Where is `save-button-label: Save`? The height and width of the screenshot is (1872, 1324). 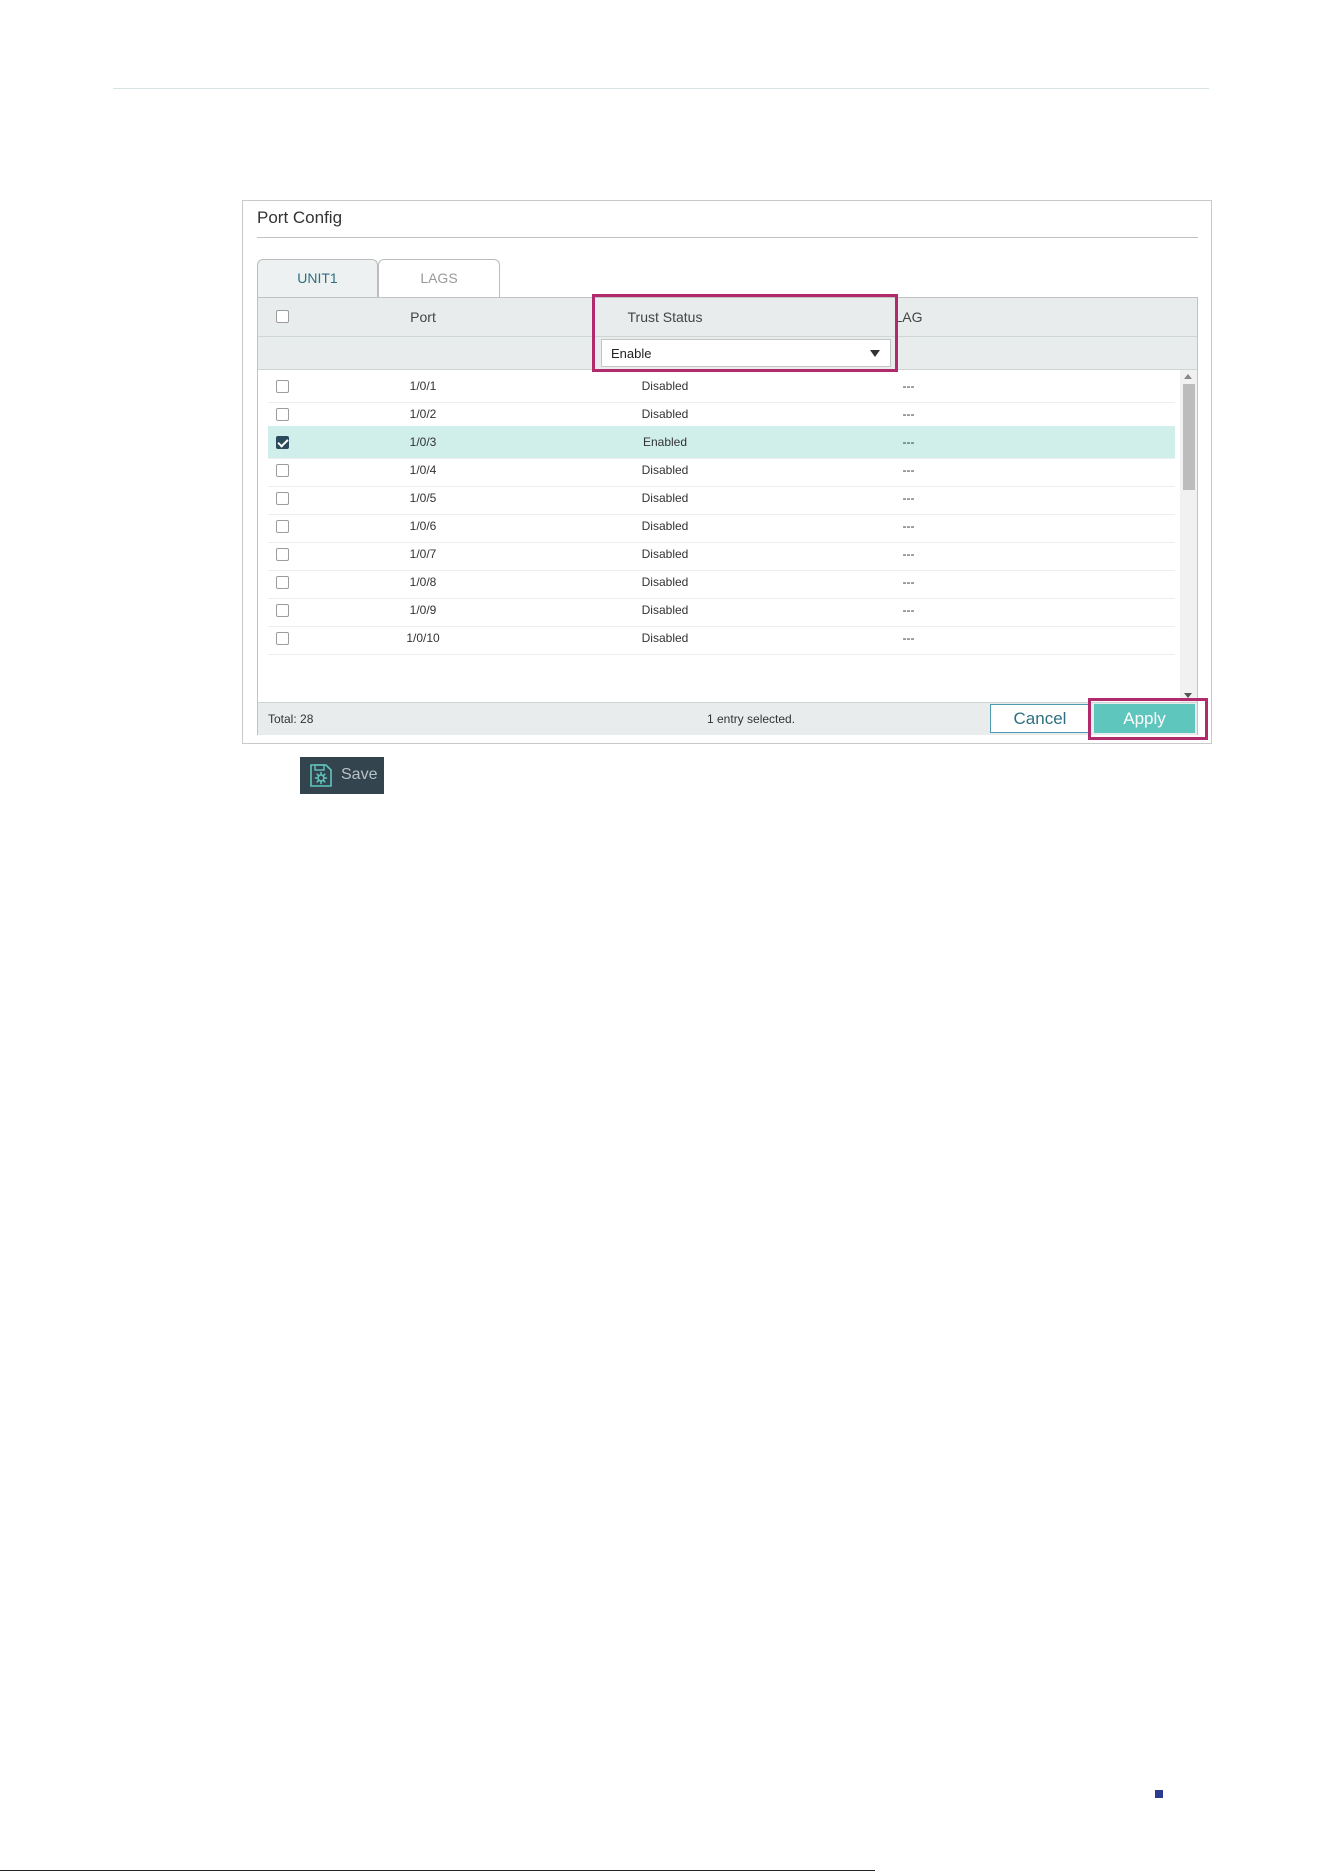 save-button-label: Save is located at coordinates (359, 774).